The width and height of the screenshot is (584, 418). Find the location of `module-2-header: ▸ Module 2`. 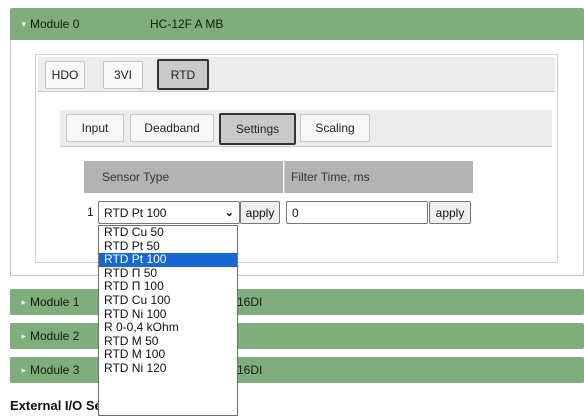

module-2-header: ▸ Module 2 is located at coordinates (297, 336).